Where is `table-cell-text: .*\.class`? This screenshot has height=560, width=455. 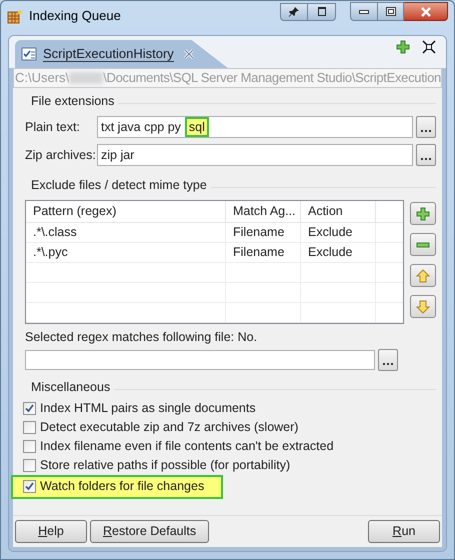 table-cell-text: .*\.class is located at coordinates (55, 233).